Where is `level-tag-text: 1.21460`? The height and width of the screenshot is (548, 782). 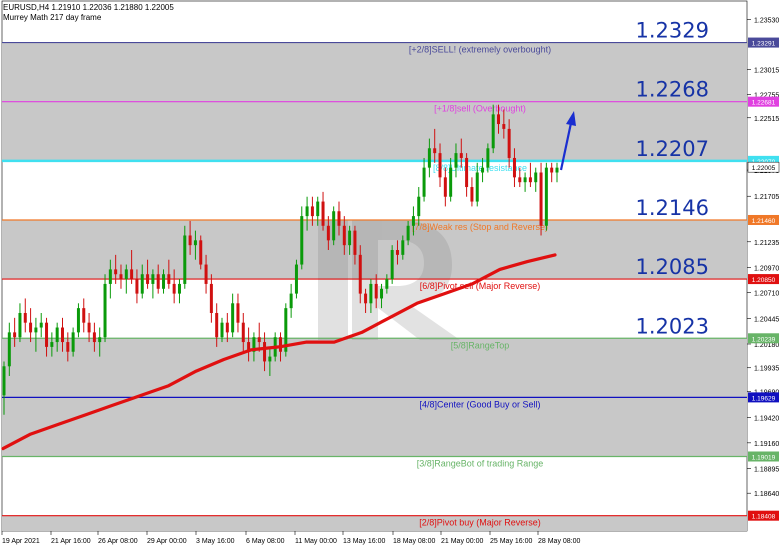
level-tag-text: 1.21460 is located at coordinates (764, 221).